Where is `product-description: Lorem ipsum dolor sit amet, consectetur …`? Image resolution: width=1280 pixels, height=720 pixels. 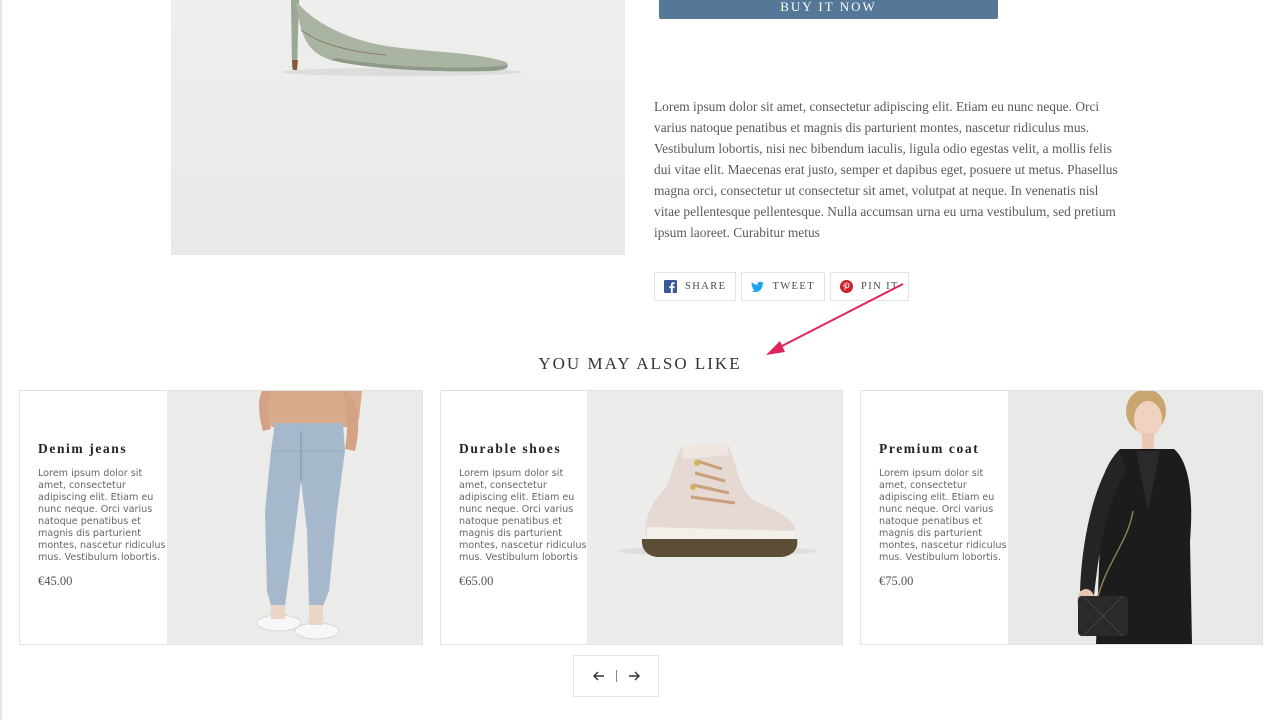 product-description: Lorem ipsum dolor sit amet, consectetur … is located at coordinates (886, 169).